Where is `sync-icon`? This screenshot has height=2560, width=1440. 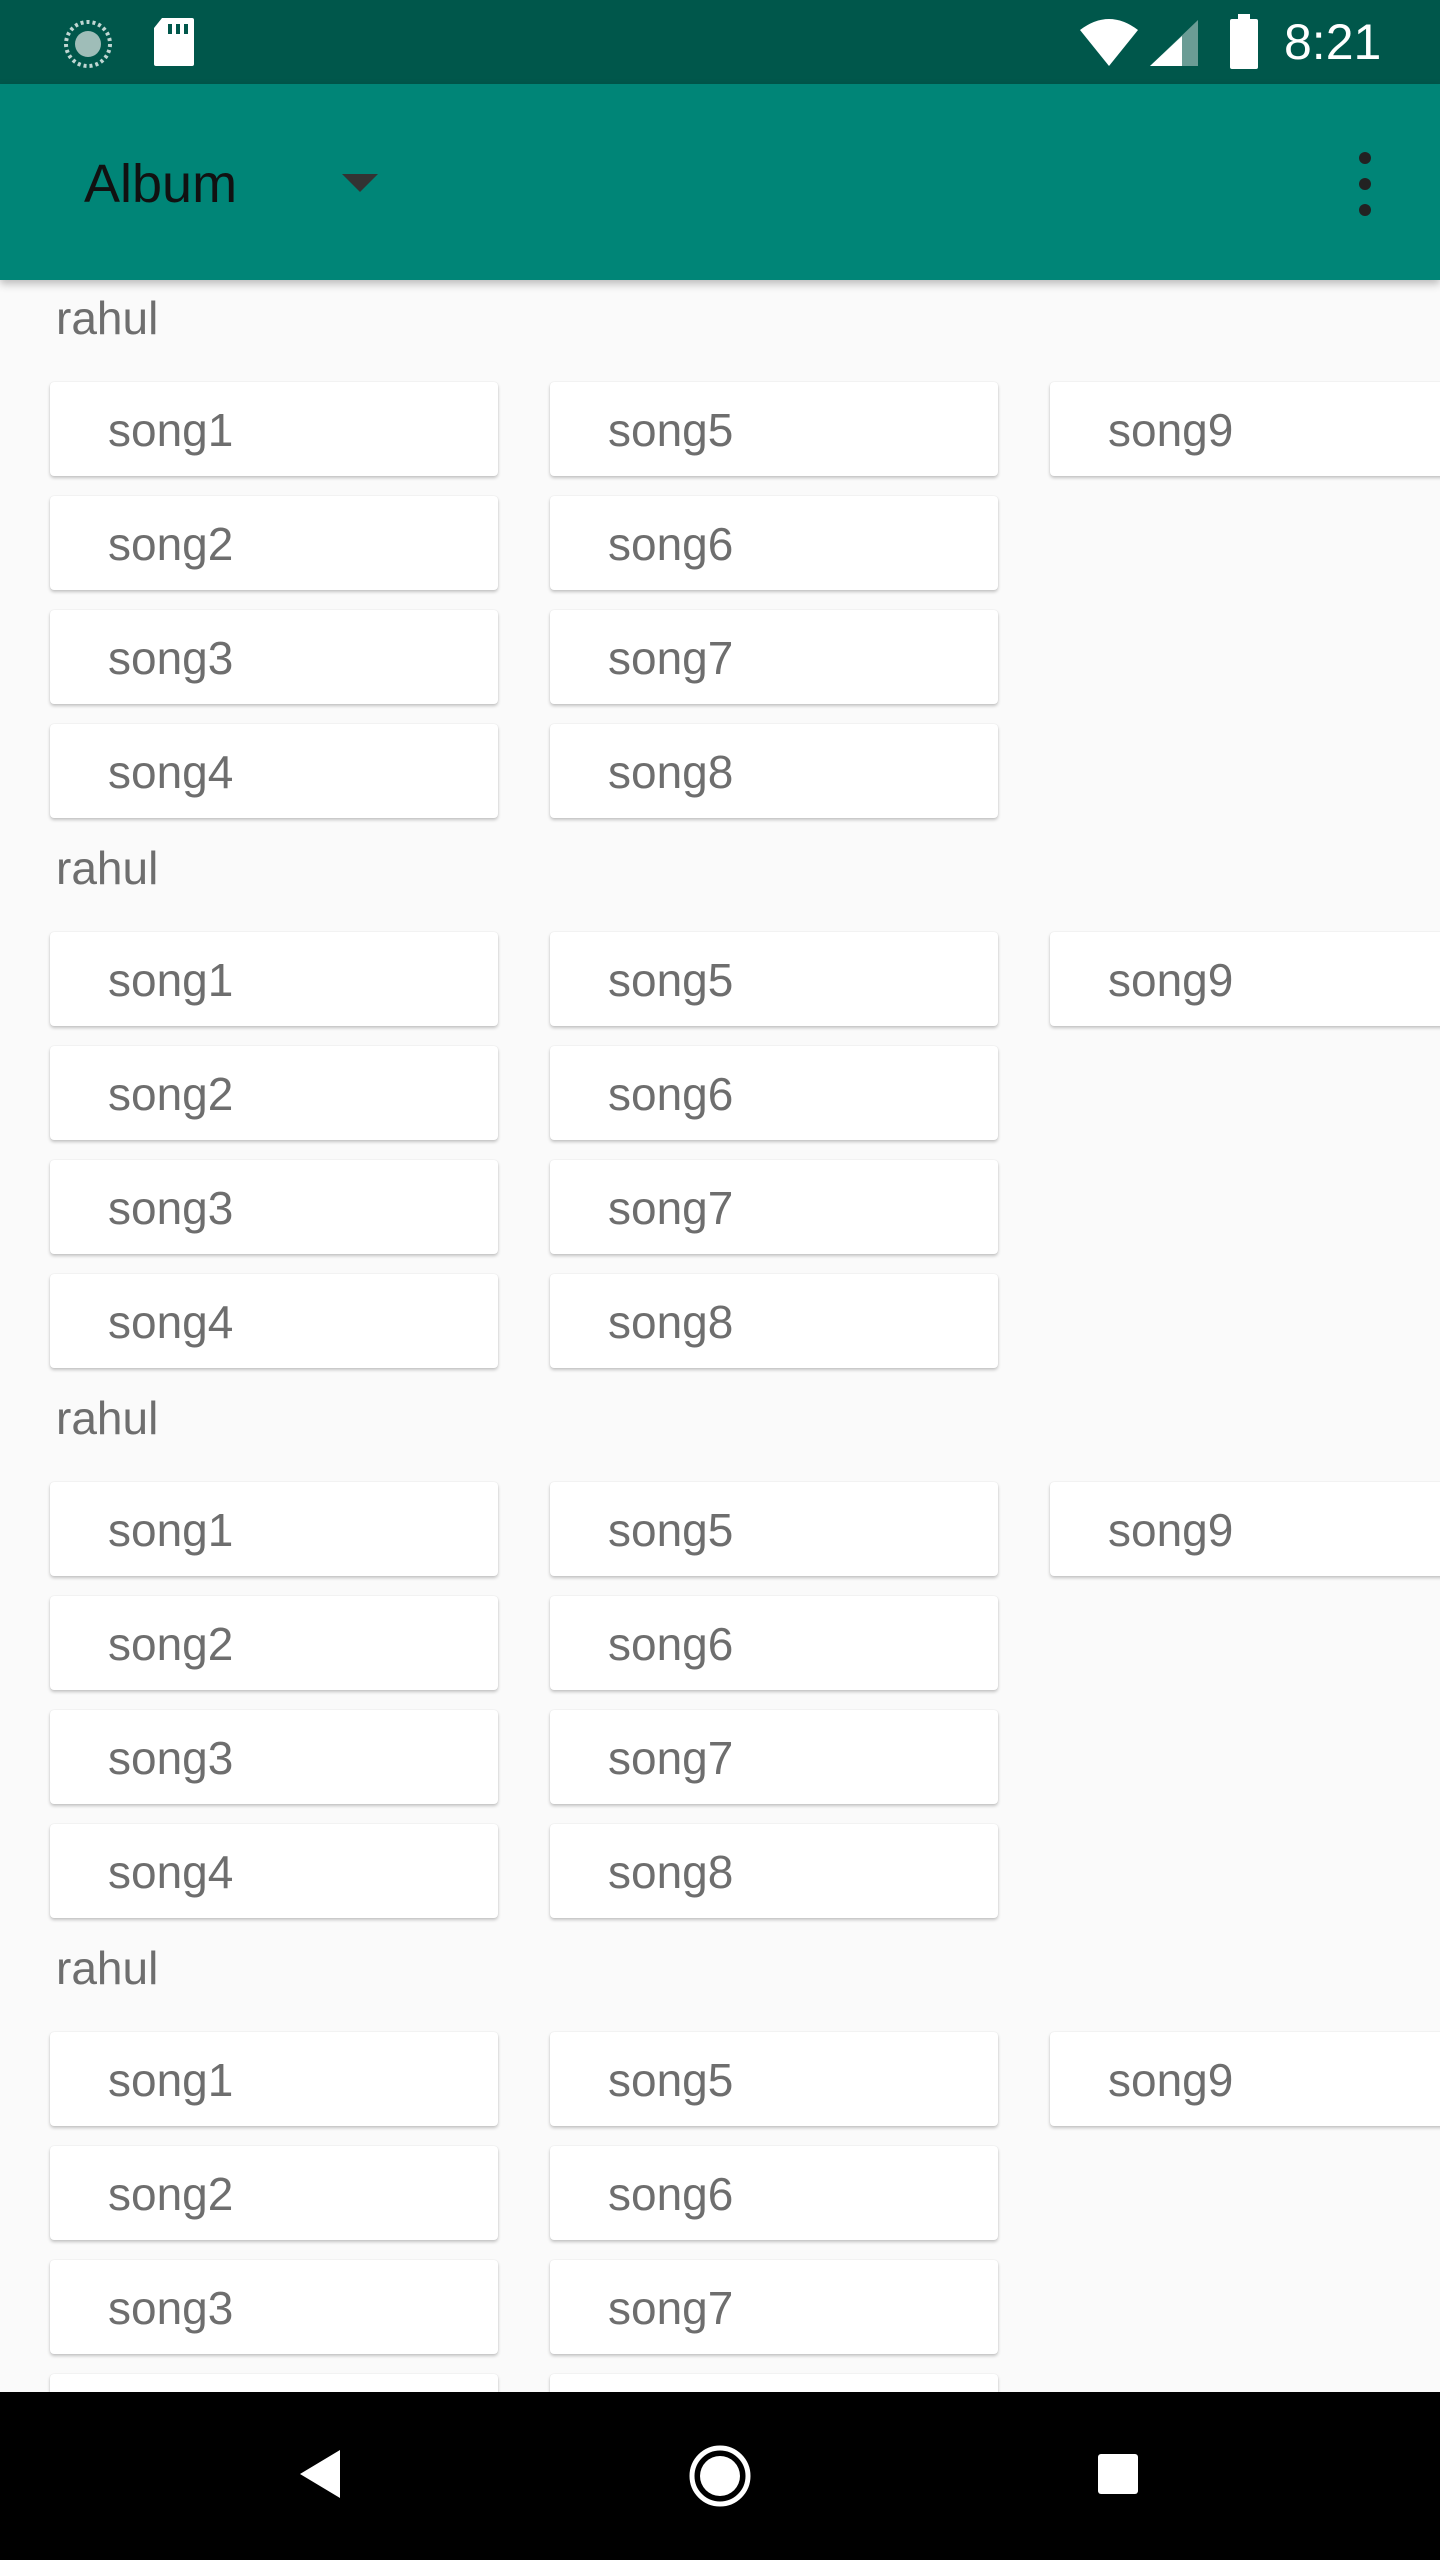
sync-icon is located at coordinates (88, 44).